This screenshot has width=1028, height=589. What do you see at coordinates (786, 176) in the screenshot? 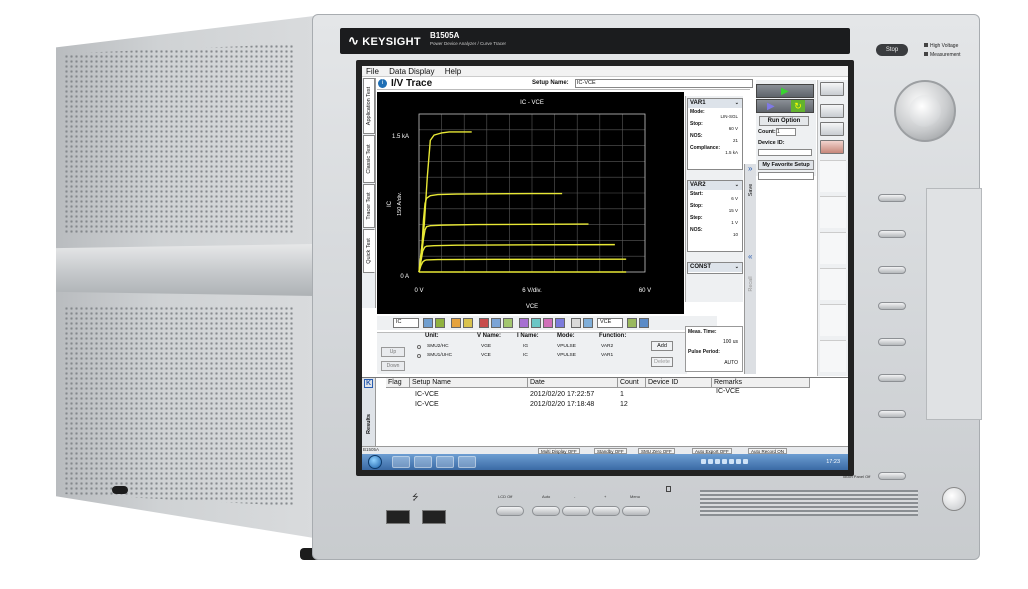
I see `favorite-setup-select` at bounding box center [786, 176].